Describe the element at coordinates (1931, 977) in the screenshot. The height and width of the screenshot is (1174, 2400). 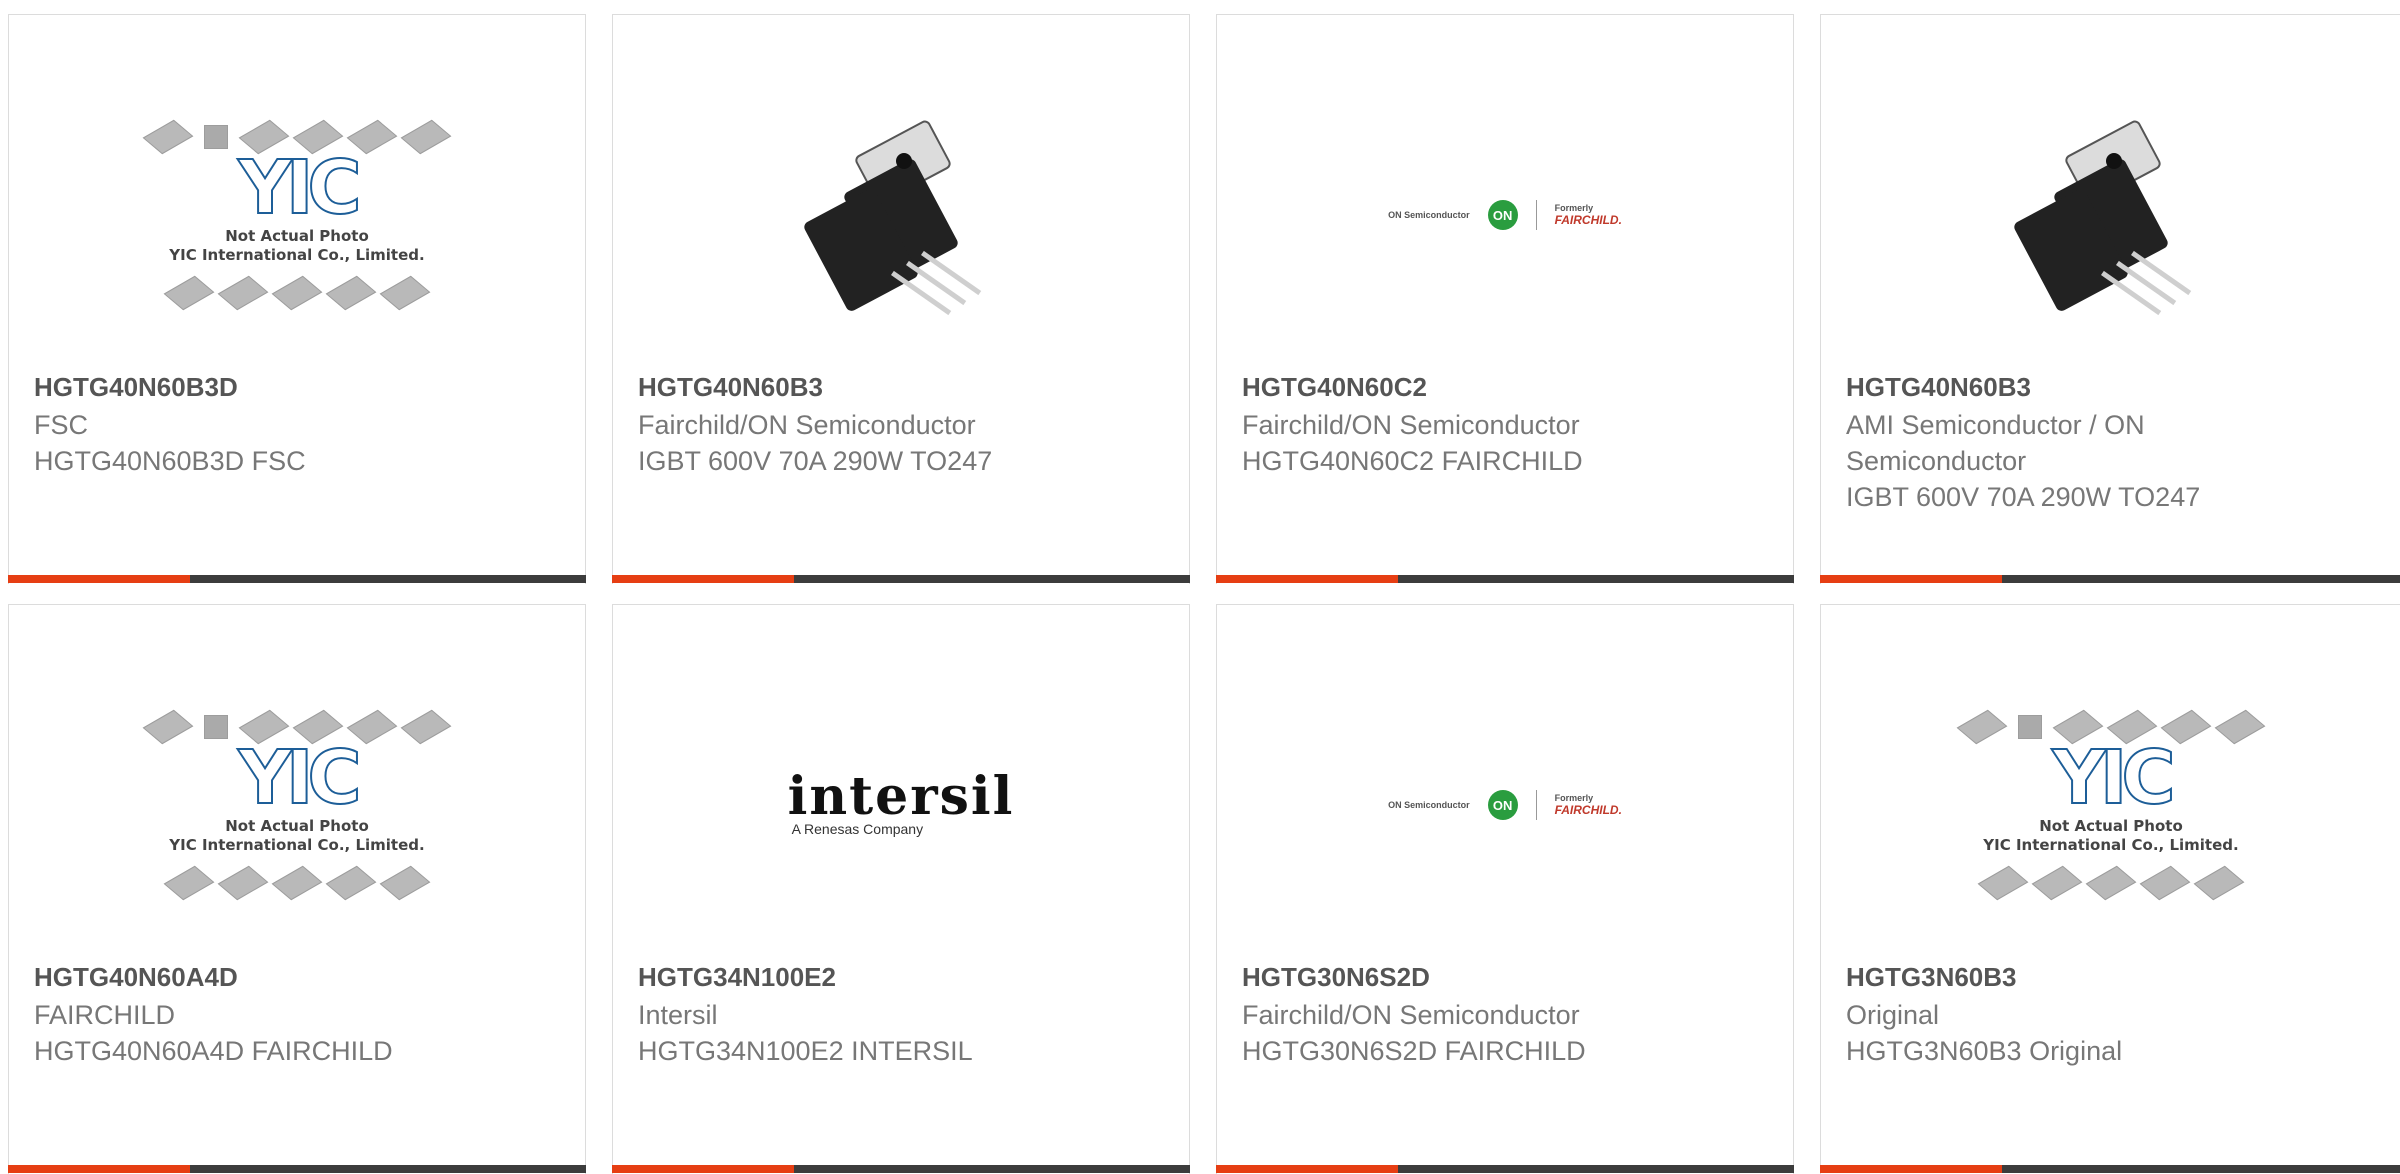
I see `part-number: HGTG3N60B3` at that location.